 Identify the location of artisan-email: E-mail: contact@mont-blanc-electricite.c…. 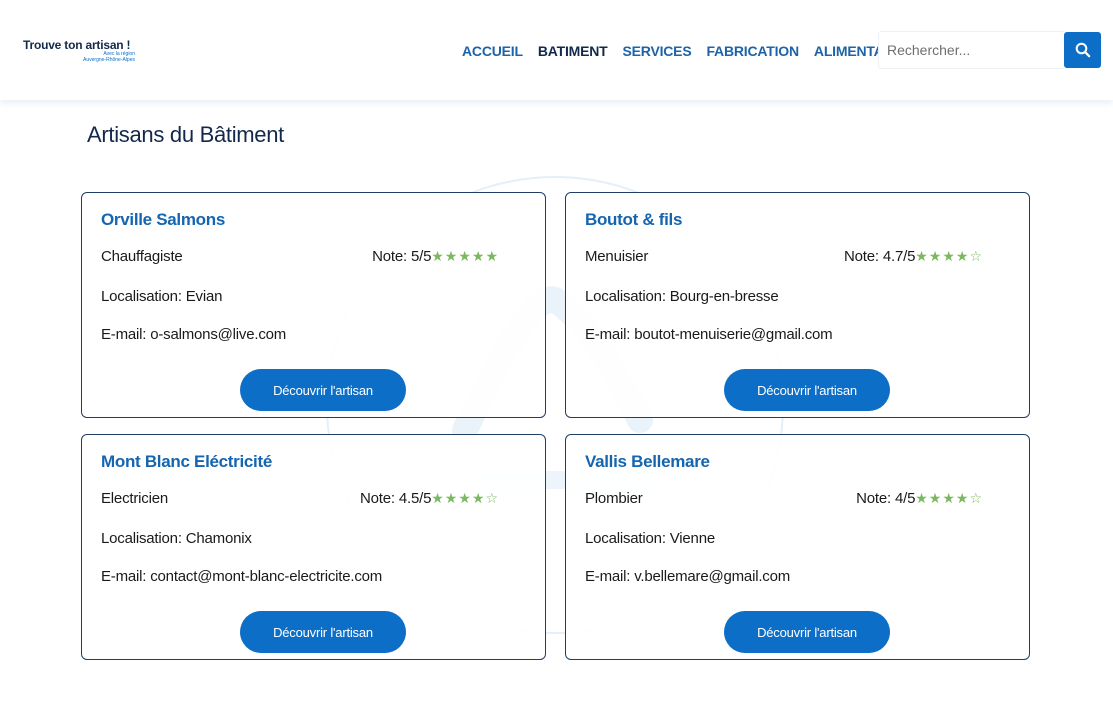
(242, 576).